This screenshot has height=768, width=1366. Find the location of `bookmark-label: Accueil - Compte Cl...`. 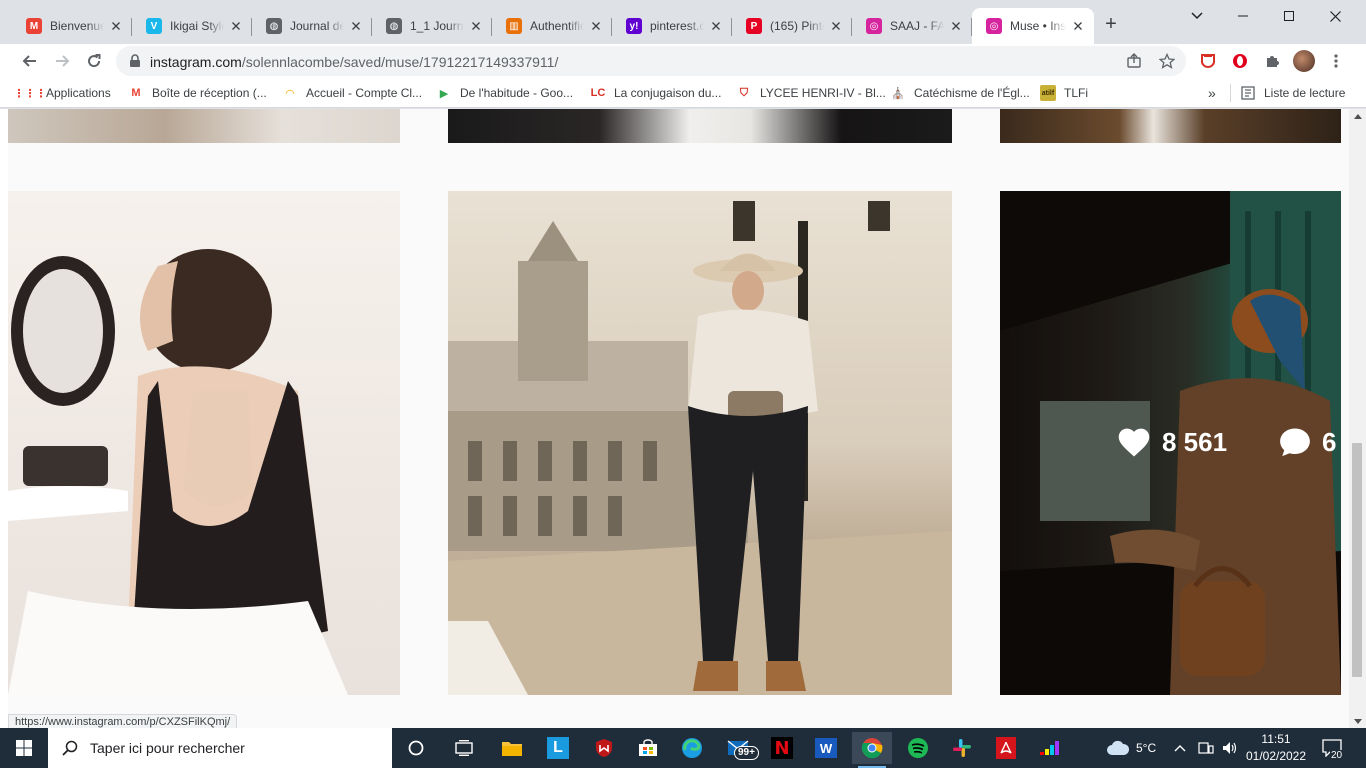

bookmark-label: Accueil - Compte Cl... is located at coordinates (364, 93).